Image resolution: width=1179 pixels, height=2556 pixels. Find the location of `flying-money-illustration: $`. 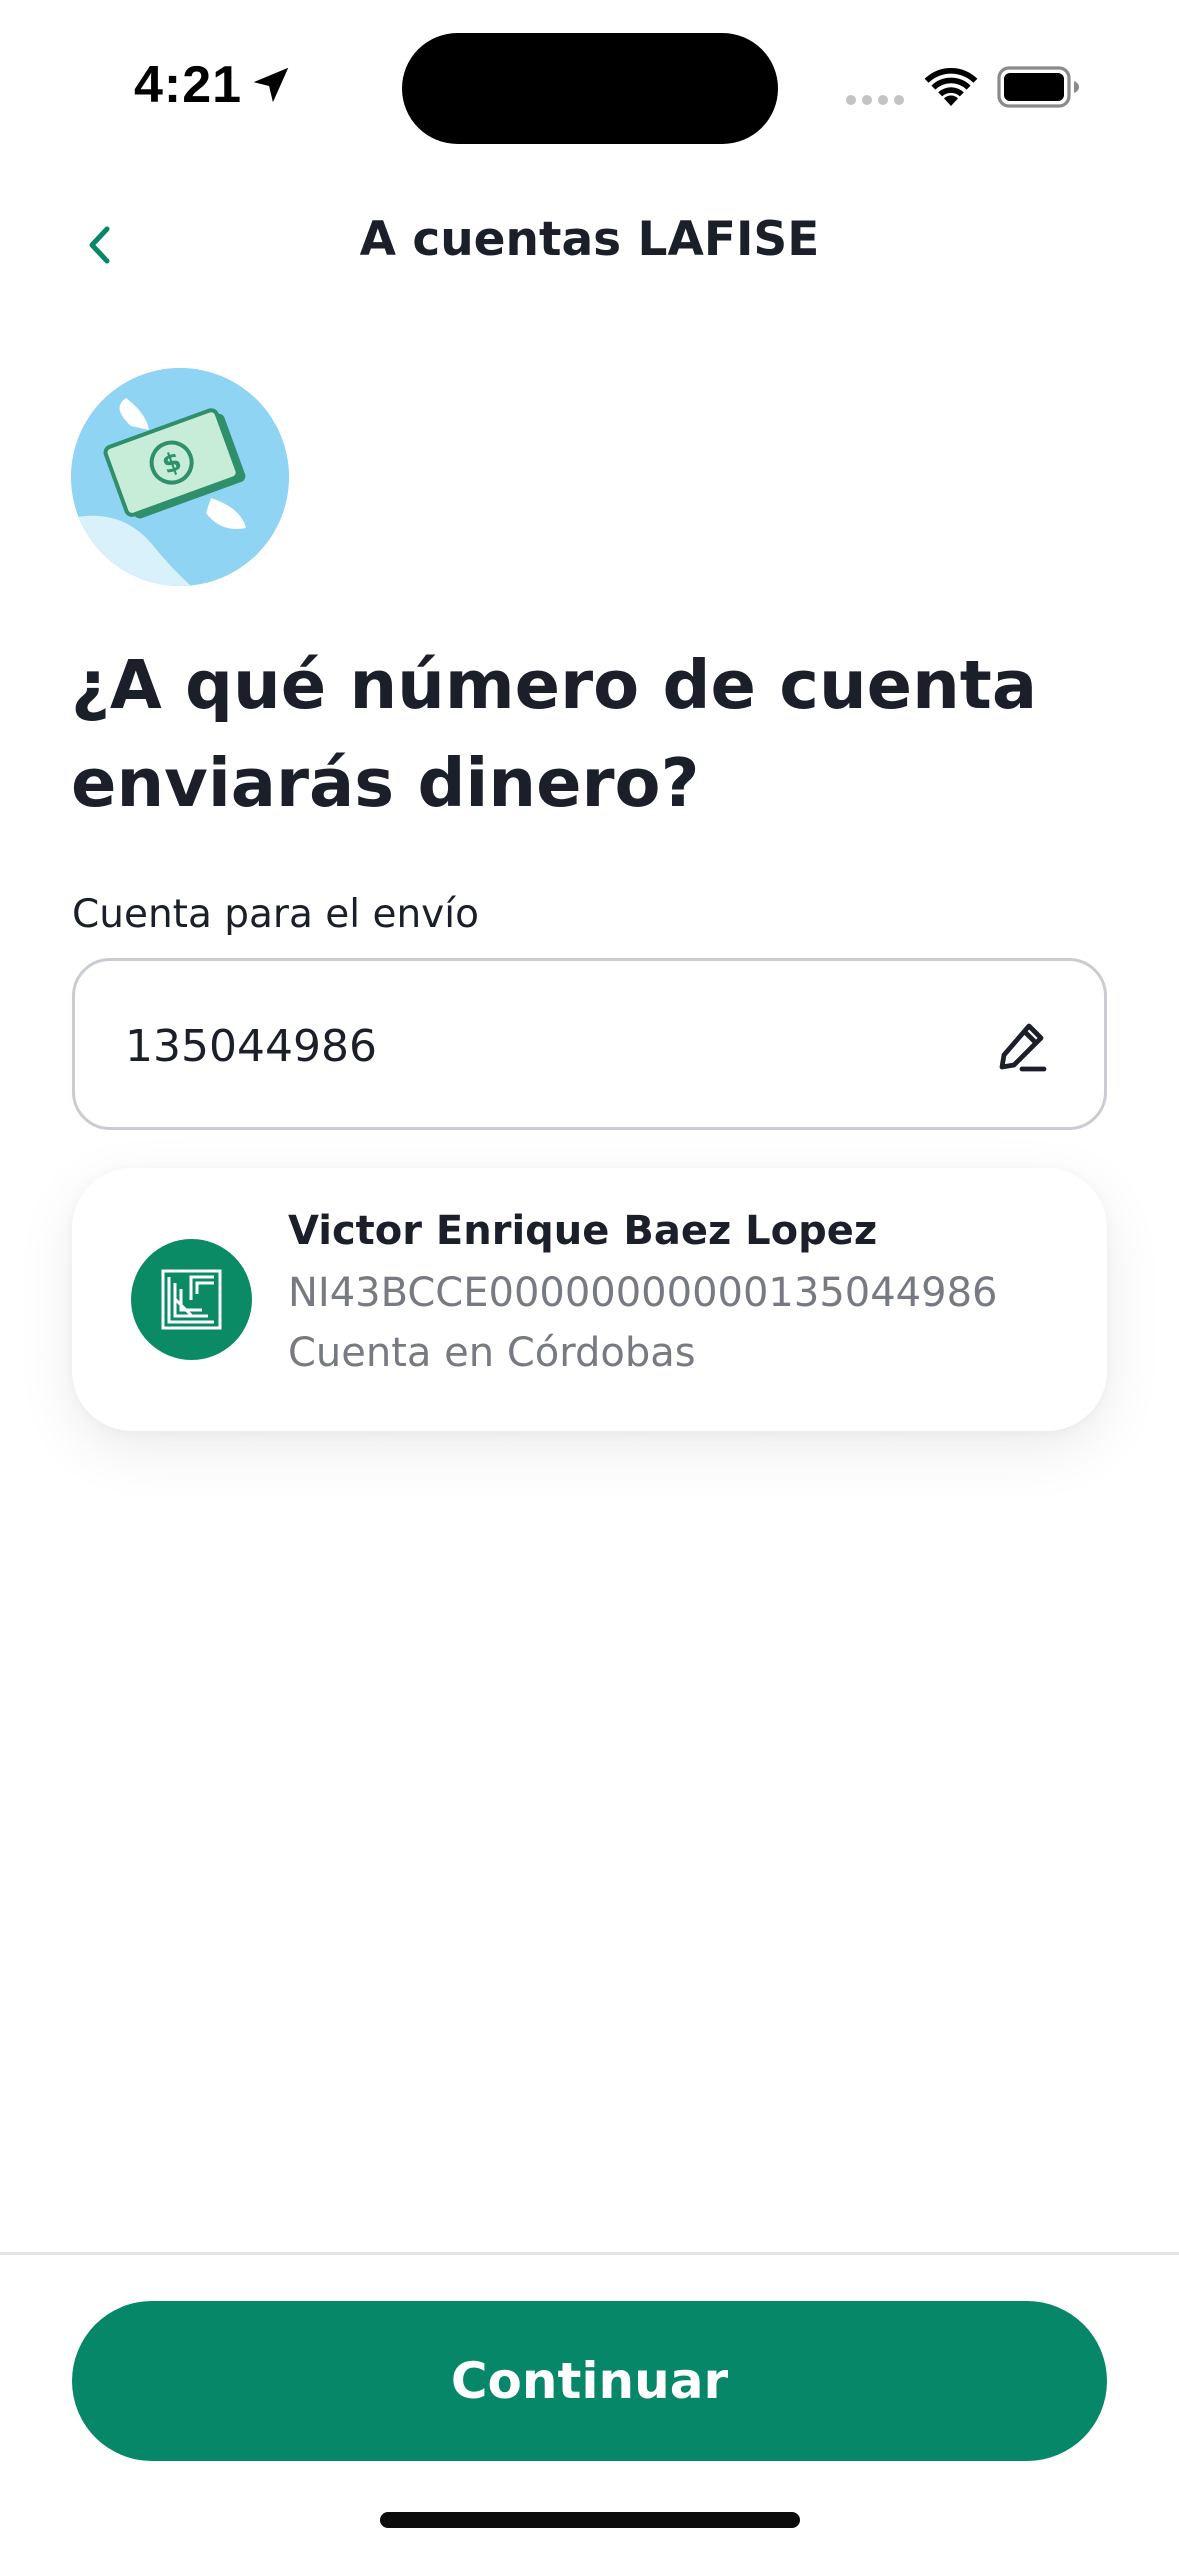

flying-money-illustration: $ is located at coordinates (180, 477).